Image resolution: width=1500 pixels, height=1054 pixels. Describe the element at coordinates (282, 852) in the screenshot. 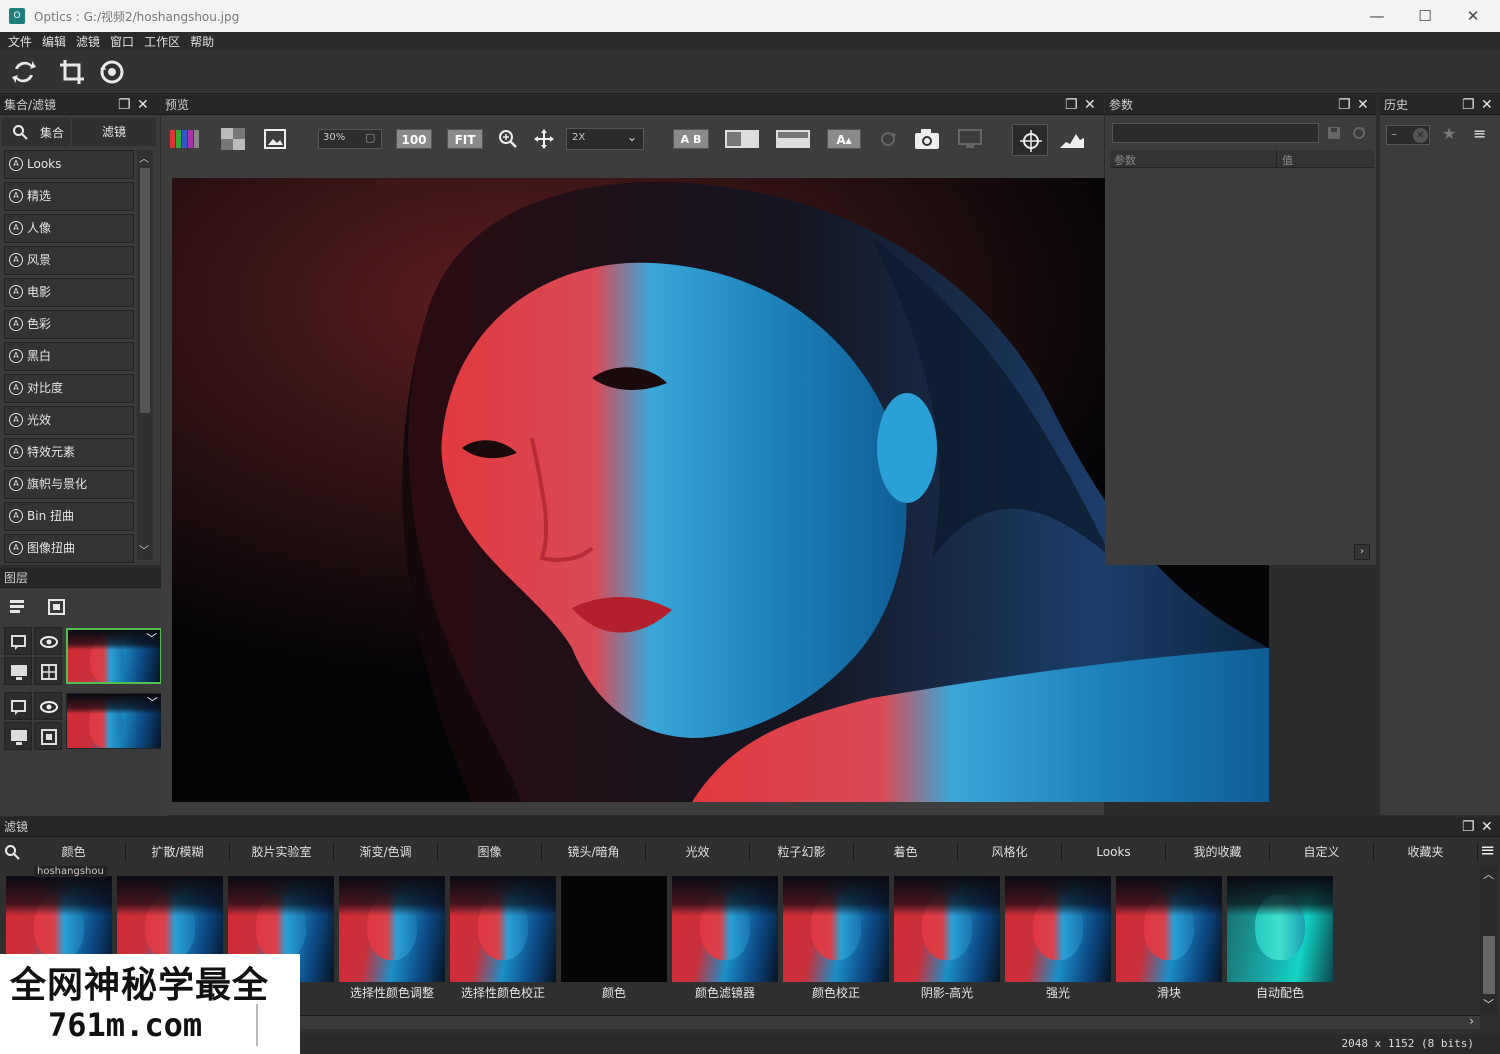

I see `gallery-tab: 胶片实验室` at that location.